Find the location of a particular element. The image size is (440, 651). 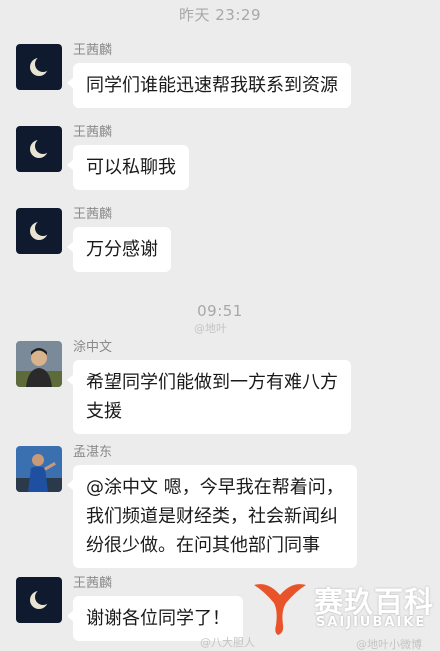

message-bubble: 万分感谢 is located at coordinates (119, 249).